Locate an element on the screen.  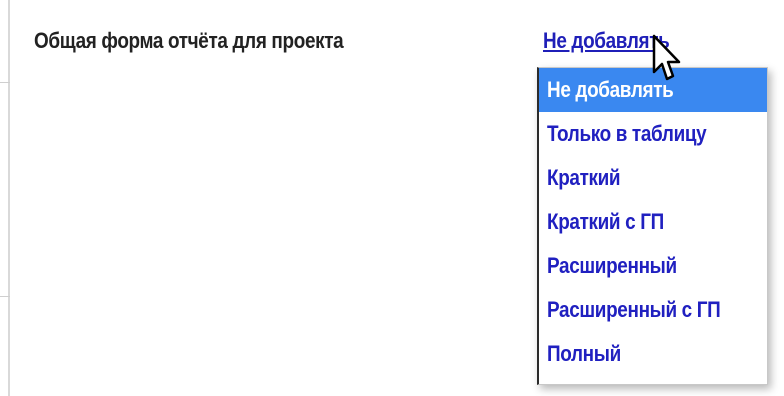
dropdown-option: Расширенный is located at coordinates (653, 266).